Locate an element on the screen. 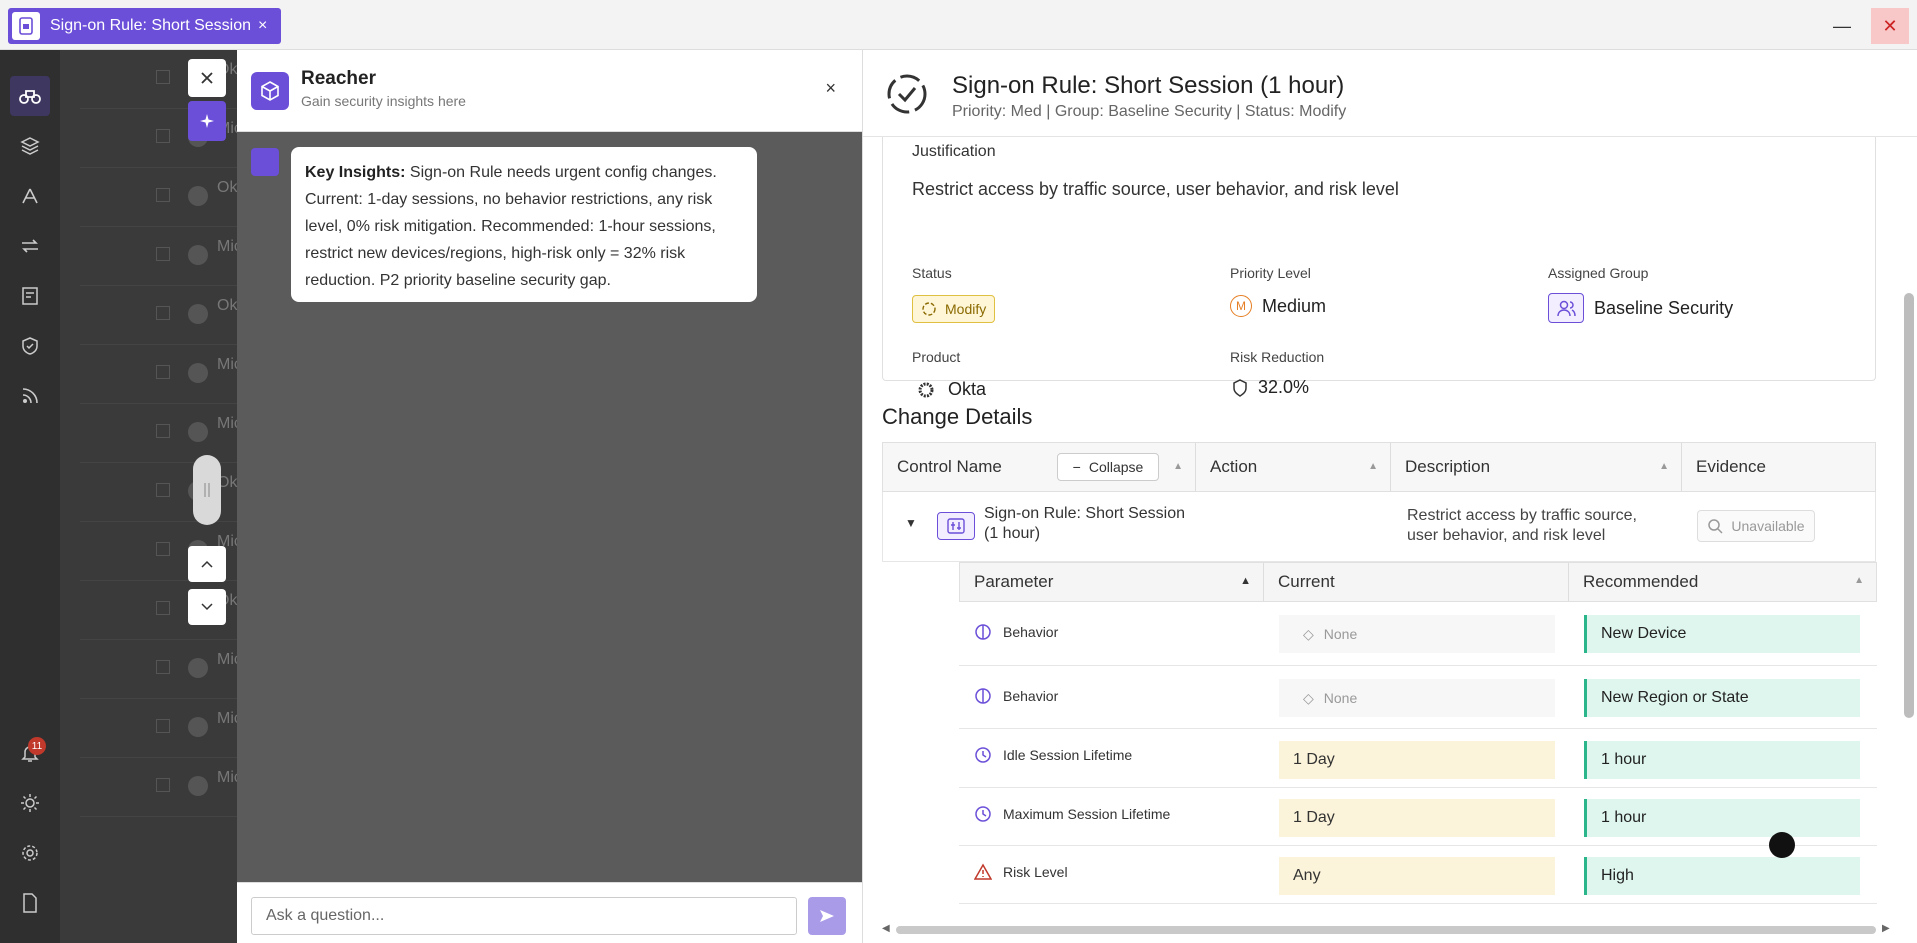  feed-icon is located at coordinates (30, 396).